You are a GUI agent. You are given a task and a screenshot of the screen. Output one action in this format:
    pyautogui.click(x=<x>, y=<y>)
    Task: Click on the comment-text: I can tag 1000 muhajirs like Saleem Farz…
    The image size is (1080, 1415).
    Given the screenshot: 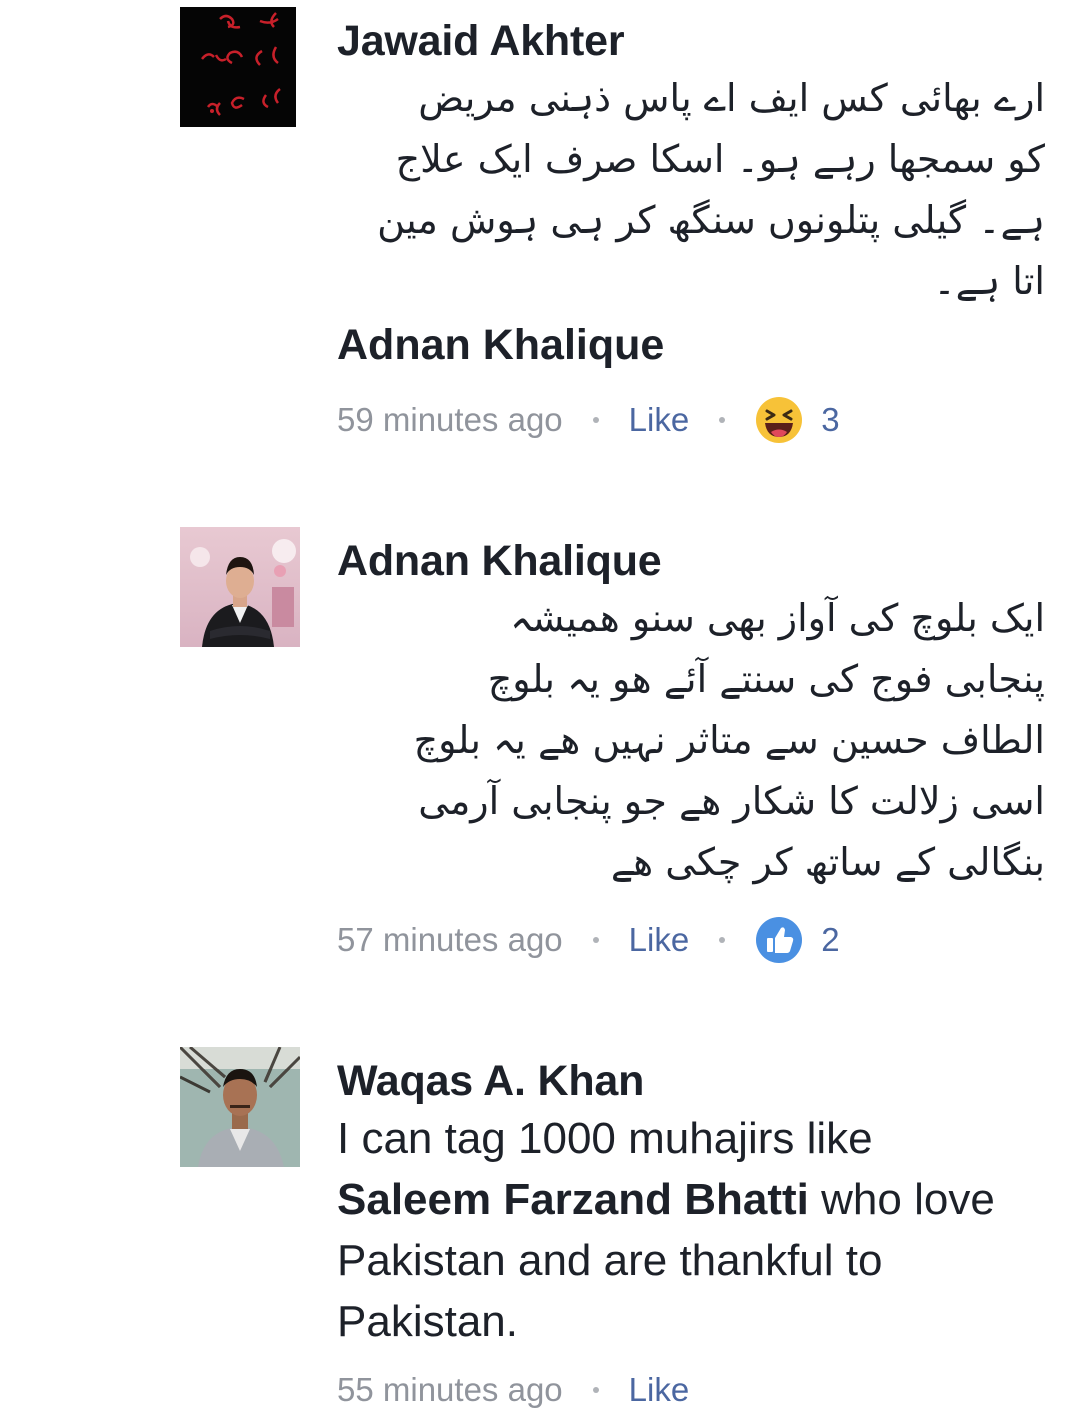 What is the action you would take?
    pyautogui.click(x=691, y=1230)
    